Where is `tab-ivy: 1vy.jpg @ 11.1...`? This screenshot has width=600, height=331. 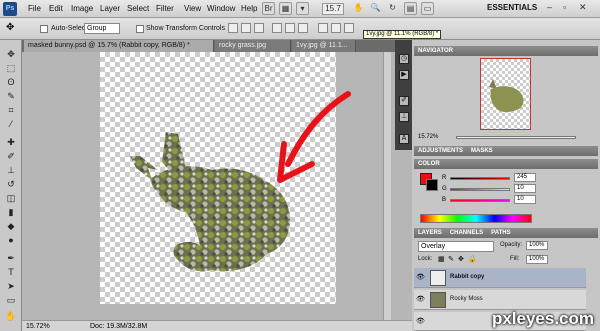 tab-ivy: 1vy.jpg @ 11.1... is located at coordinates (324, 46).